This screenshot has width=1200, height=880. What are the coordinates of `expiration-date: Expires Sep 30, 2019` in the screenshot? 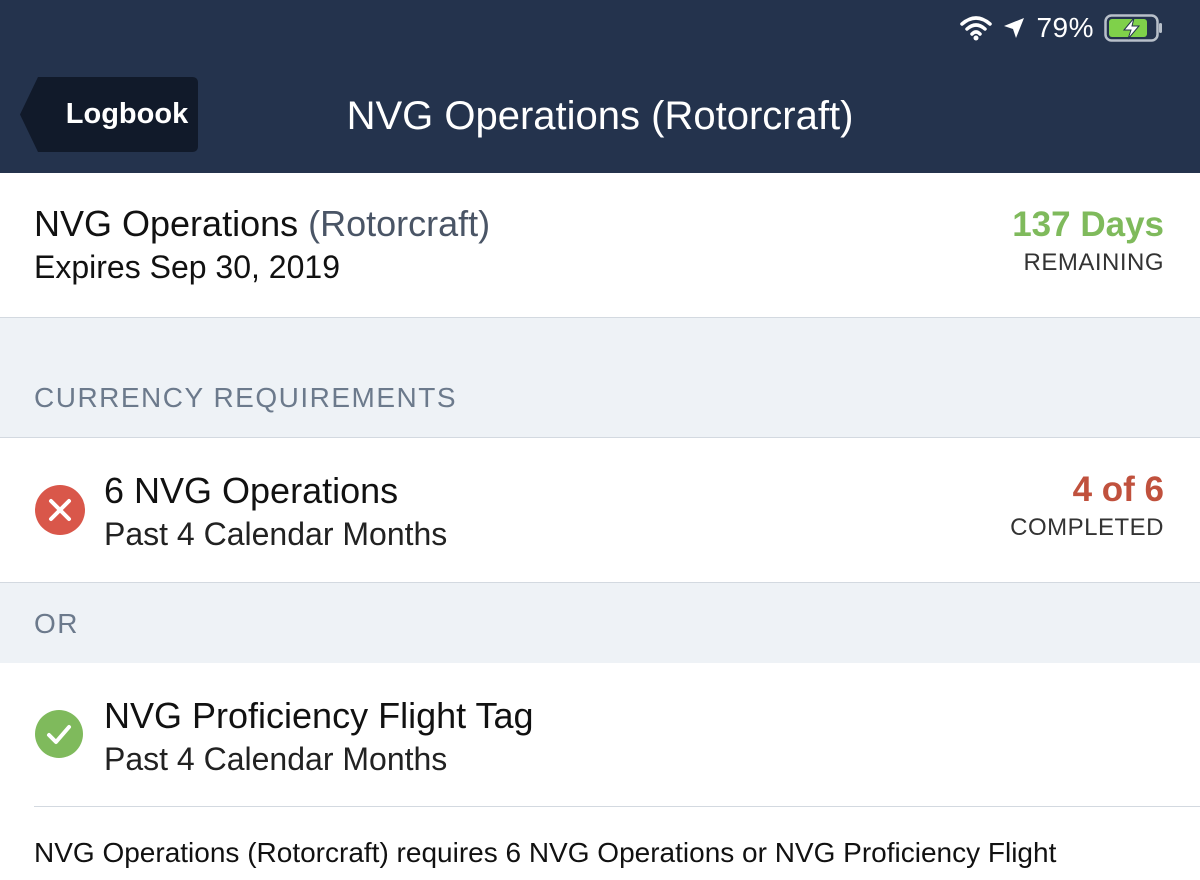 It's located at (187, 267).